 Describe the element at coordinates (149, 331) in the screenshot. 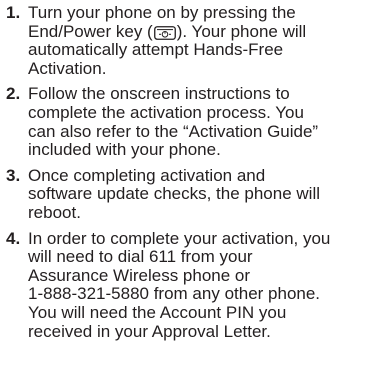

I see `step-line: received in your Approval Letter.` at that location.